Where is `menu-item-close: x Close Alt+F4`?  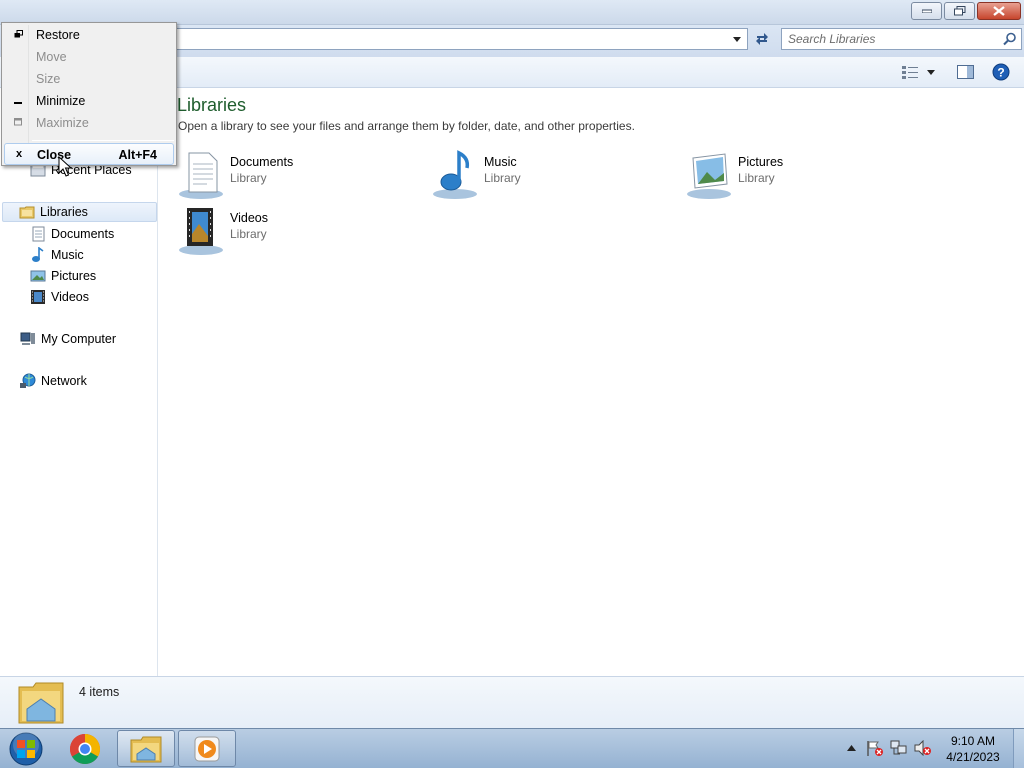
menu-item-close: x Close Alt+F4 is located at coordinates (89, 154).